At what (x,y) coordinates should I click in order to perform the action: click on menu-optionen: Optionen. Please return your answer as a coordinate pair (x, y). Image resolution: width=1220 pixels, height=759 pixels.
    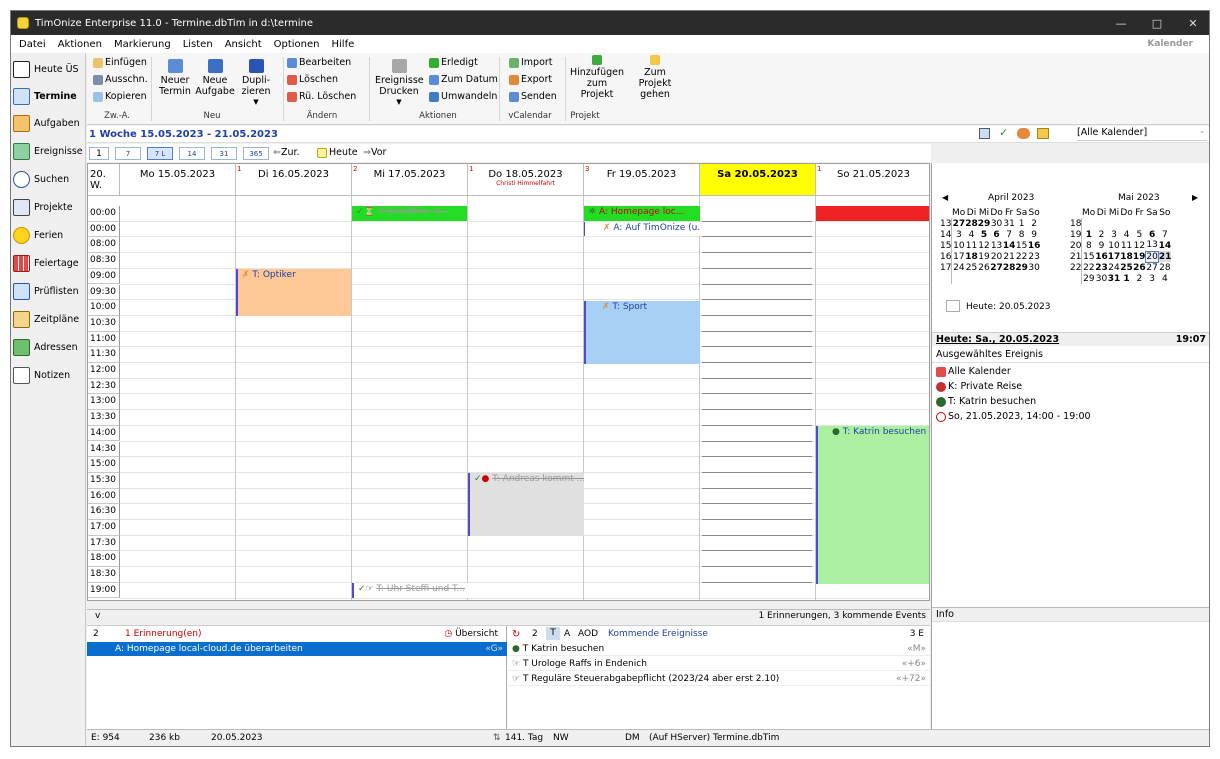
    Looking at the image, I should click on (297, 44).